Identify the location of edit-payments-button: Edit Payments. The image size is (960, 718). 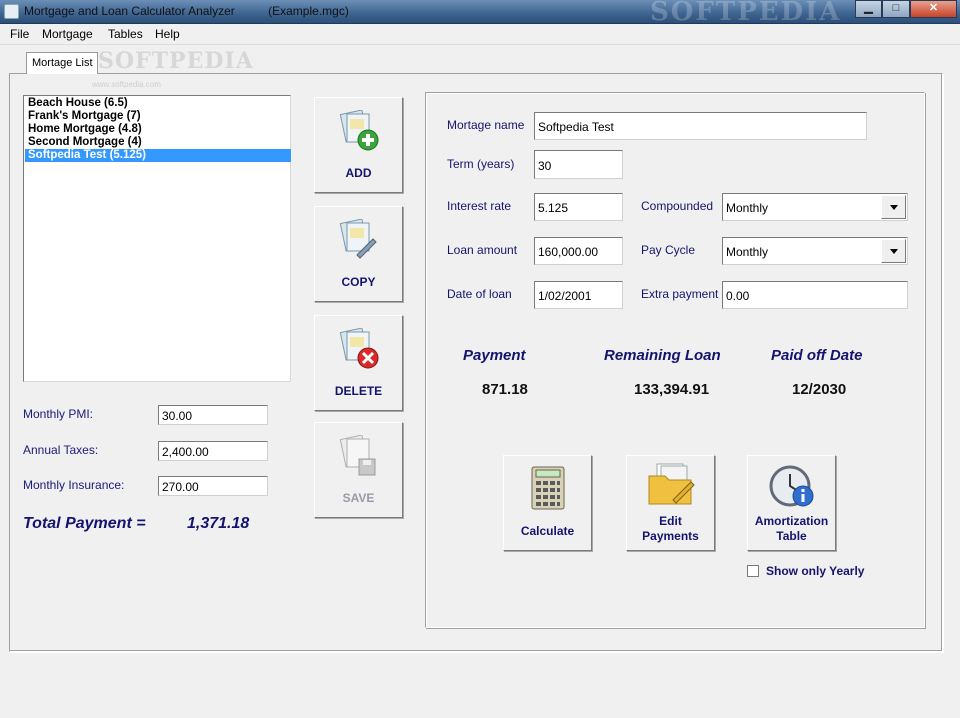
(670, 503).